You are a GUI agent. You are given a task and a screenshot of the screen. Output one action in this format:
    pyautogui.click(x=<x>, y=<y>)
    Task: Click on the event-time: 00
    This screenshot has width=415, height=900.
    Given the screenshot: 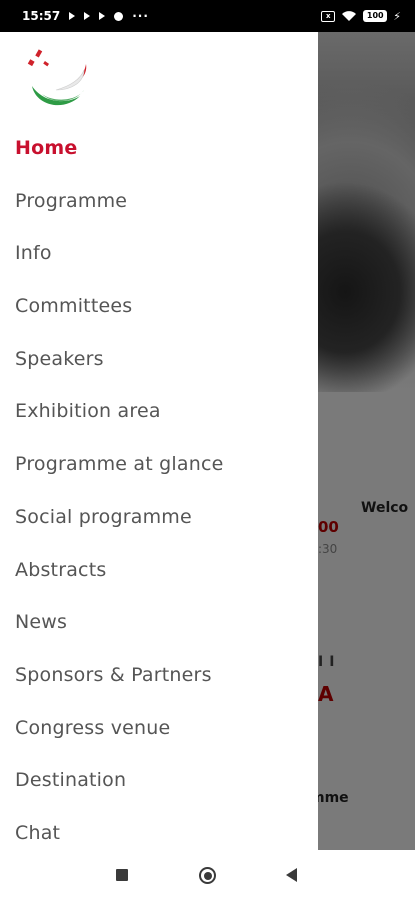 What is the action you would take?
    pyautogui.click(x=328, y=527)
    